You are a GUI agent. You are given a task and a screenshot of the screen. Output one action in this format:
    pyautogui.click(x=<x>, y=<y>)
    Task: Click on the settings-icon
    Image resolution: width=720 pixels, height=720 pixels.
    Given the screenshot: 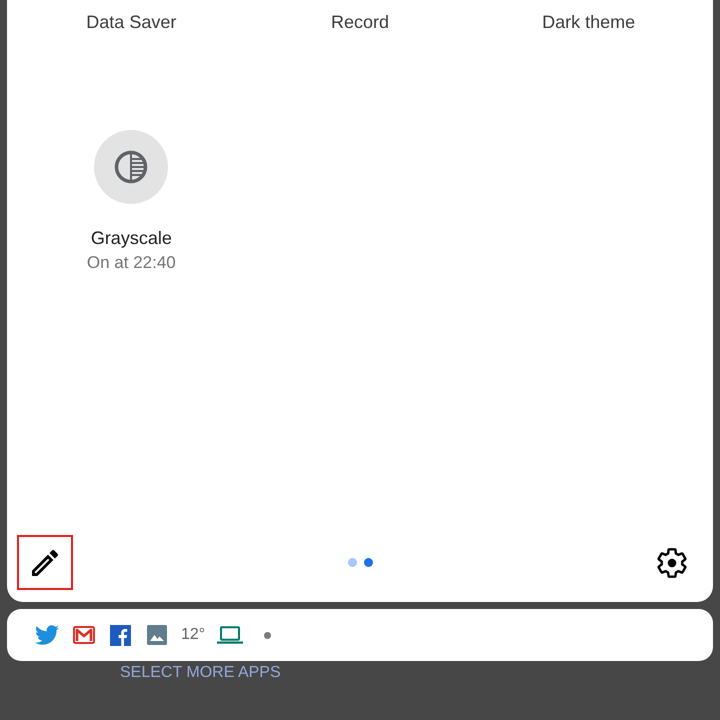 What is the action you would take?
    pyautogui.click(x=672, y=563)
    